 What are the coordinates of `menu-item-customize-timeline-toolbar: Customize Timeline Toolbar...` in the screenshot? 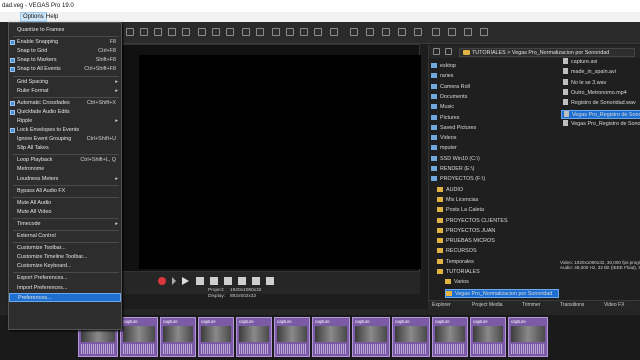 It's located at (65, 257).